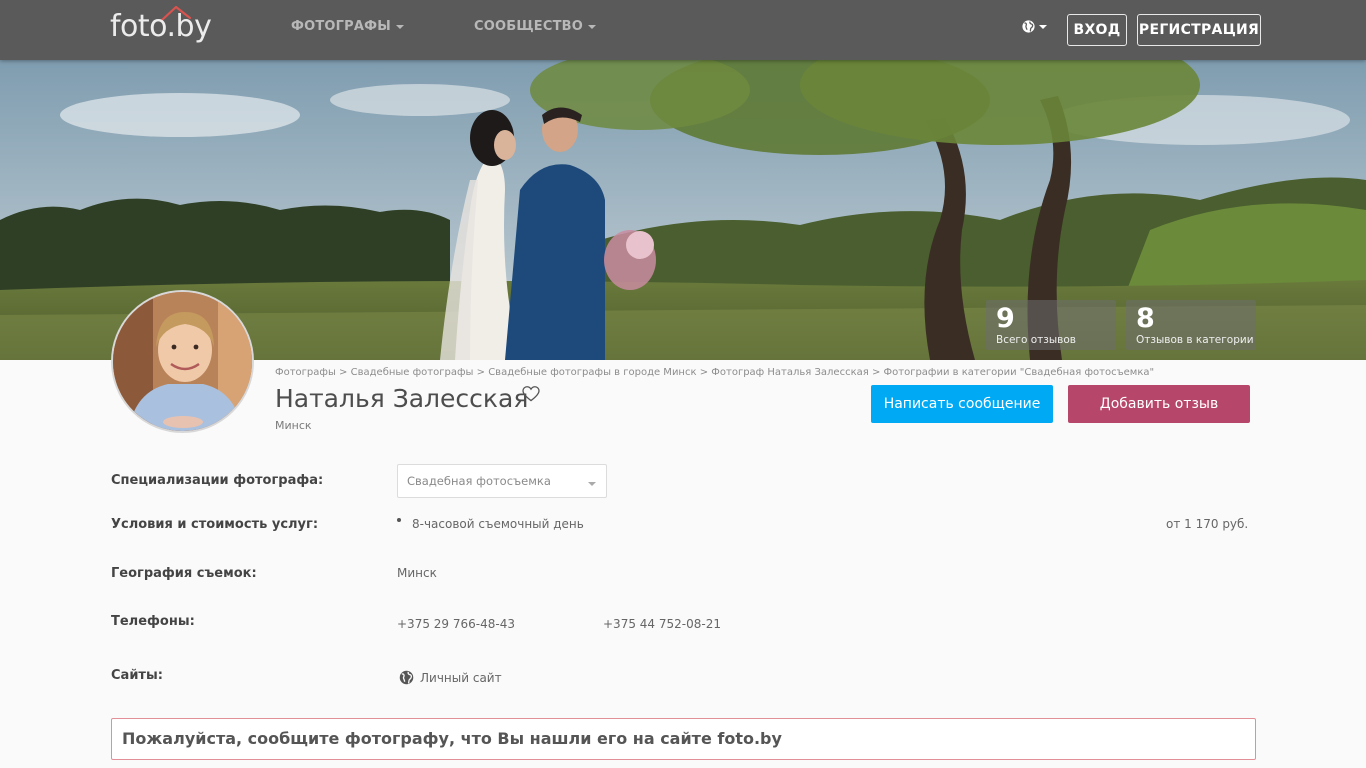 The image size is (1366, 768). What do you see at coordinates (412, 372) in the screenshot?
I see `breadcrumb-item-wedding: Свадебные фотографы` at bounding box center [412, 372].